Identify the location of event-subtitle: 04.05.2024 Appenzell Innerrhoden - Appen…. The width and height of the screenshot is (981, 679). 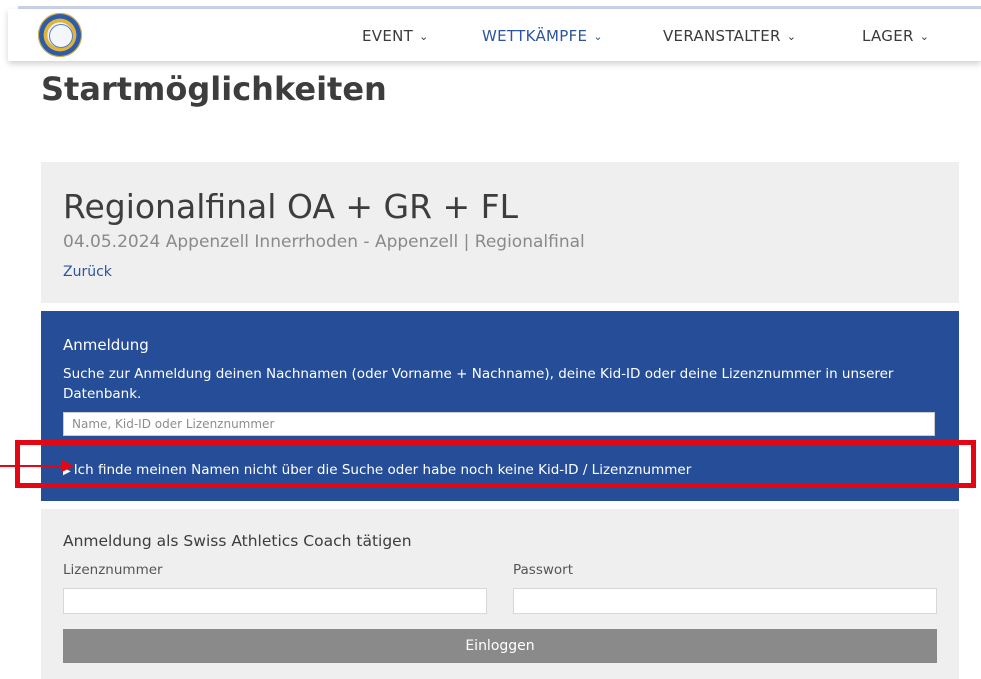
(324, 242).